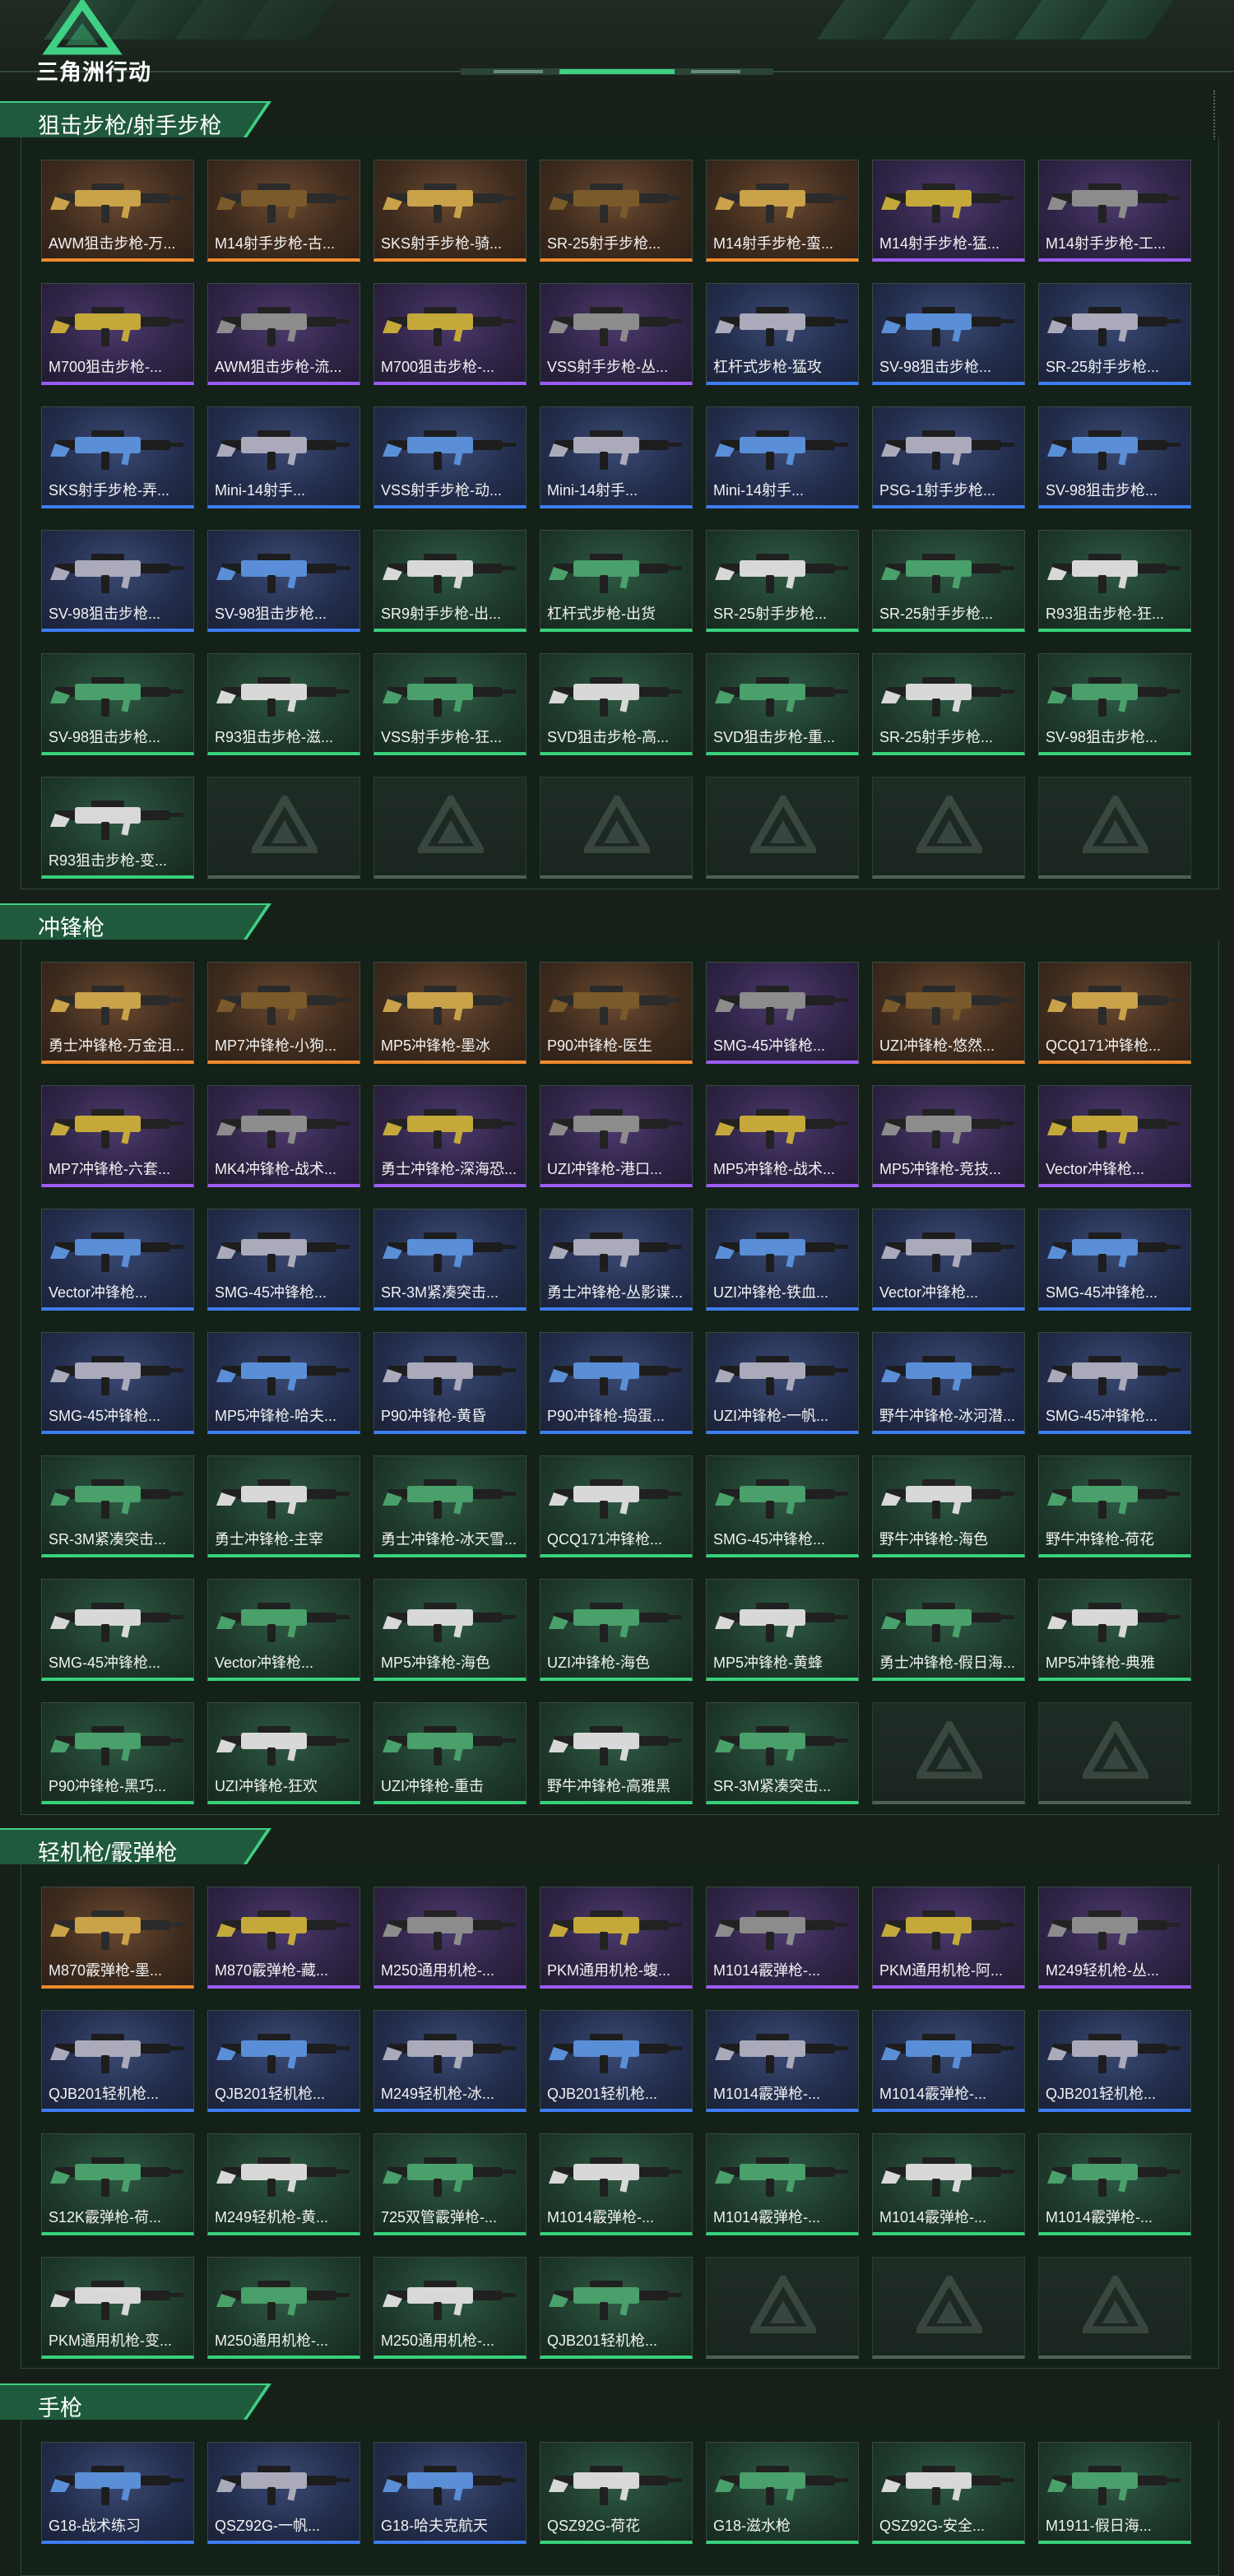 The image size is (1234, 2576). What do you see at coordinates (450, 1013) in the screenshot?
I see `weapon-skin-card: MP5冲锋枪-墨冰` at bounding box center [450, 1013].